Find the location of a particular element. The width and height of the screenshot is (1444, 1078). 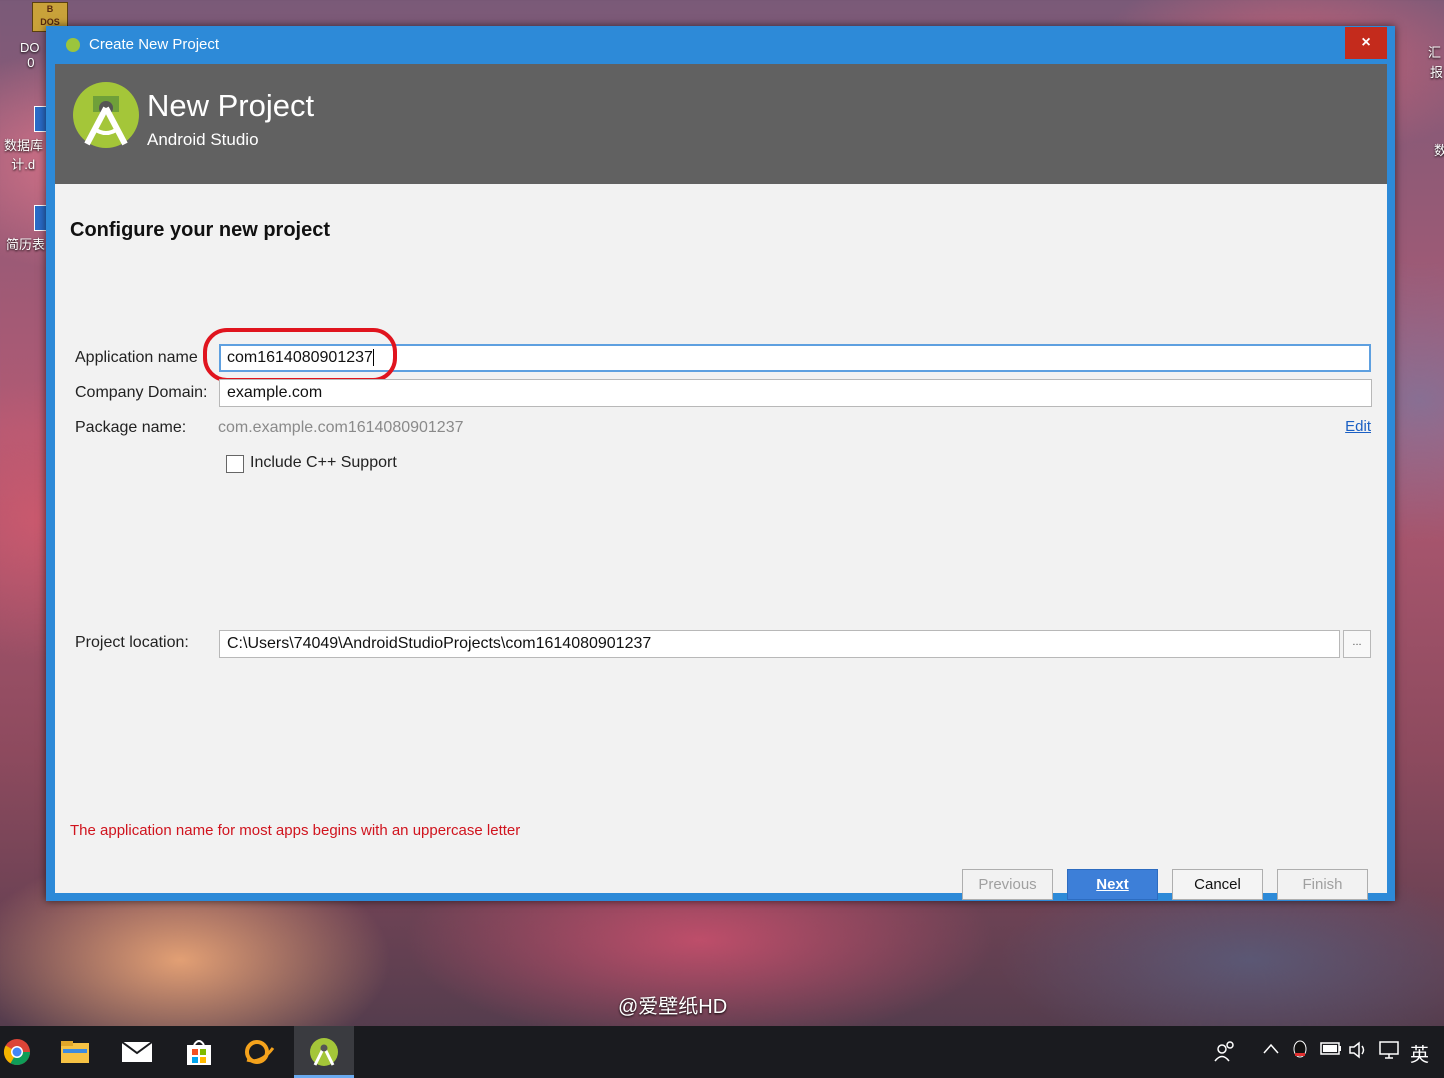

desktop-right-label-2: 报 is located at coordinates (1437, 72).